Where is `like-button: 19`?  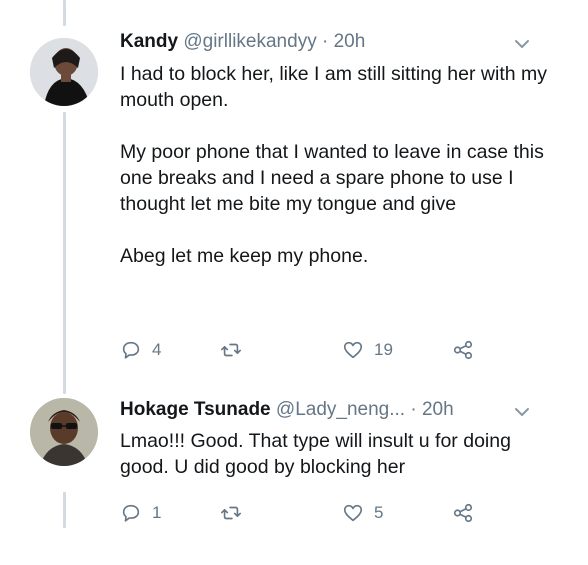 like-button: 19 is located at coordinates (367, 350).